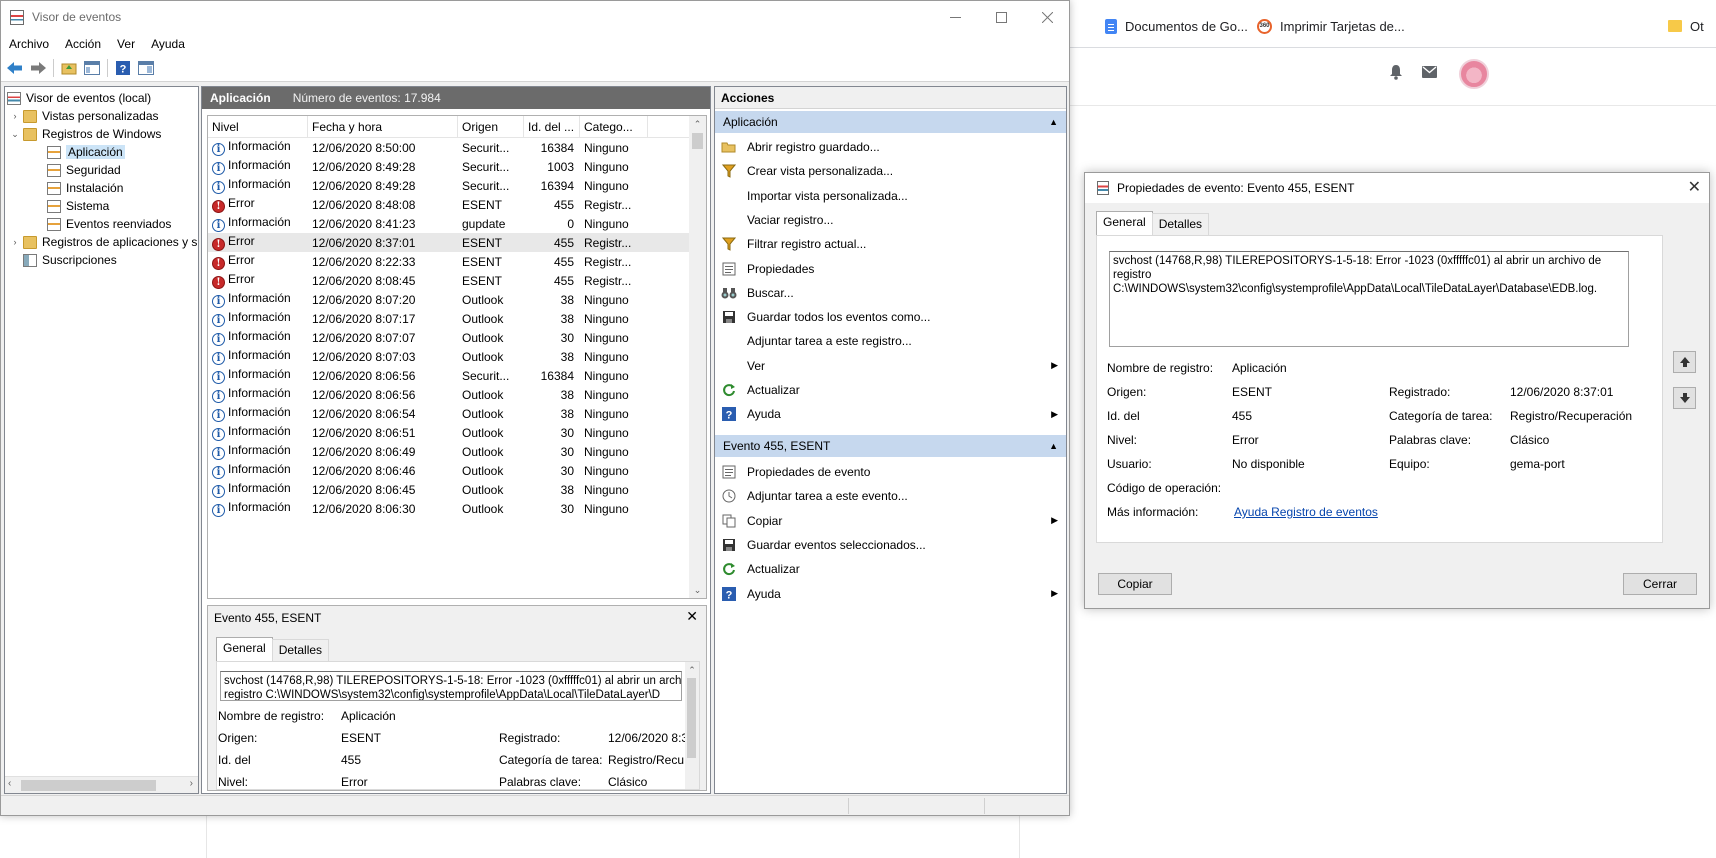  What do you see at coordinates (123, 68) in the screenshot?
I see `help-button: ?` at bounding box center [123, 68].